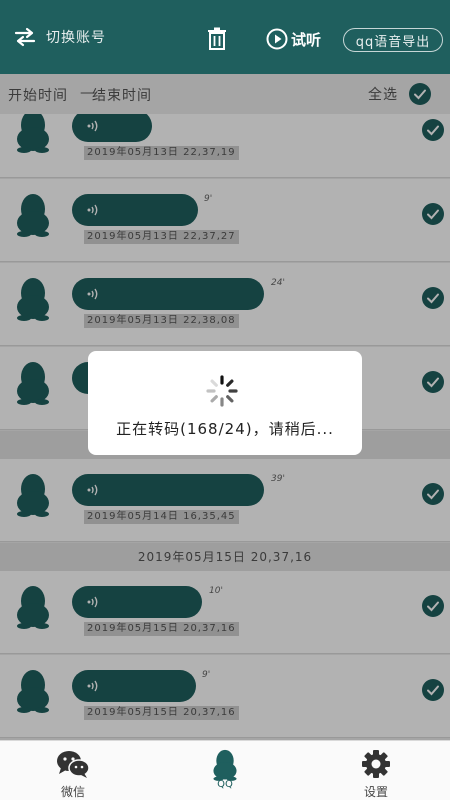 This screenshot has height=800, width=450. I want to click on play-circle-icon, so click(277, 39).